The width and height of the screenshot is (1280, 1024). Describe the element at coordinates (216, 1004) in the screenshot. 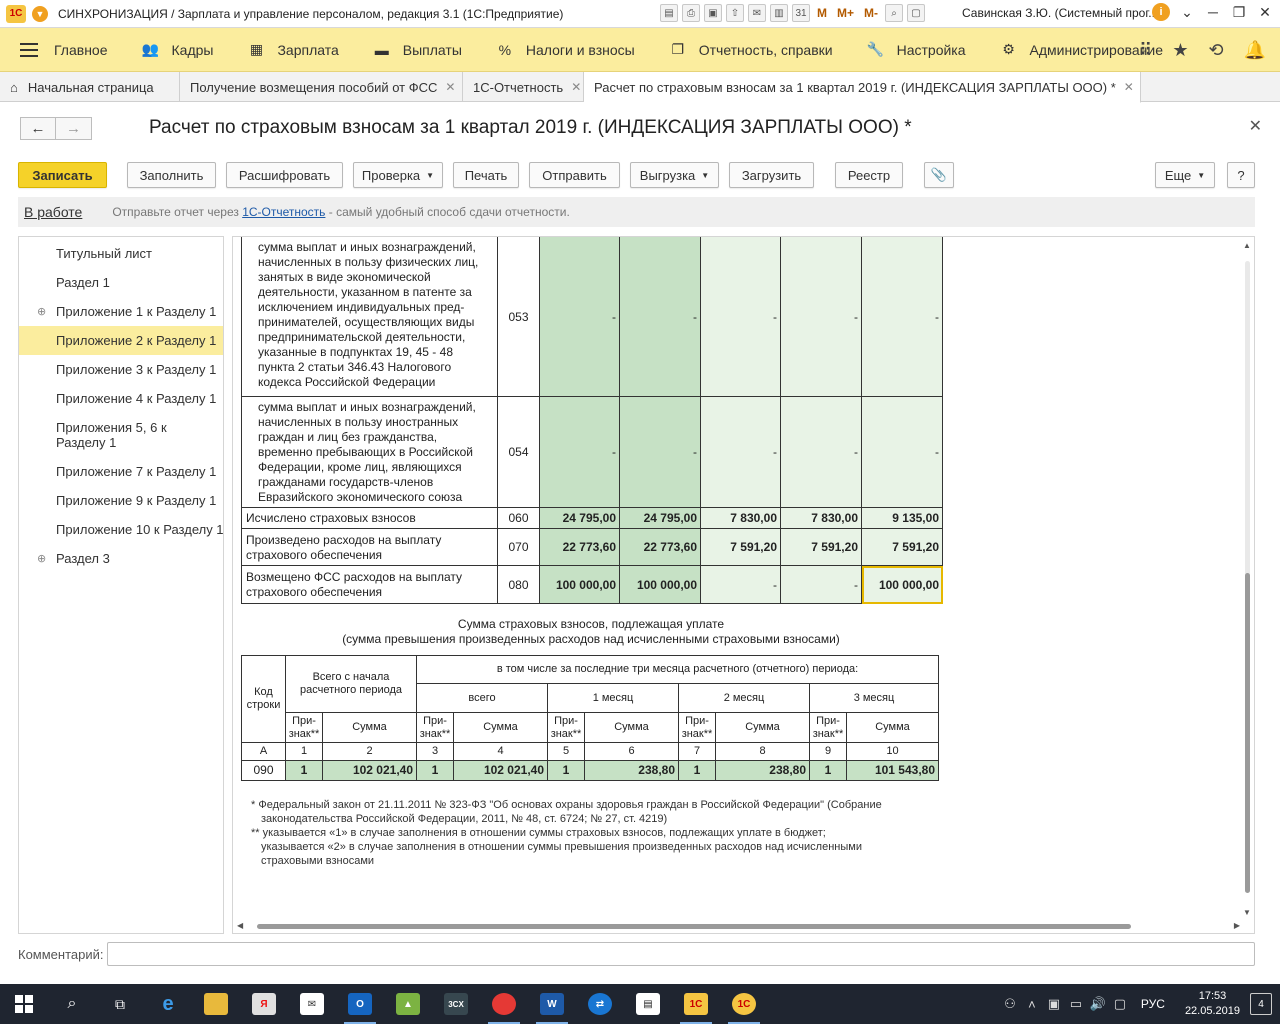

I see `taskbar-app-explorer` at that location.